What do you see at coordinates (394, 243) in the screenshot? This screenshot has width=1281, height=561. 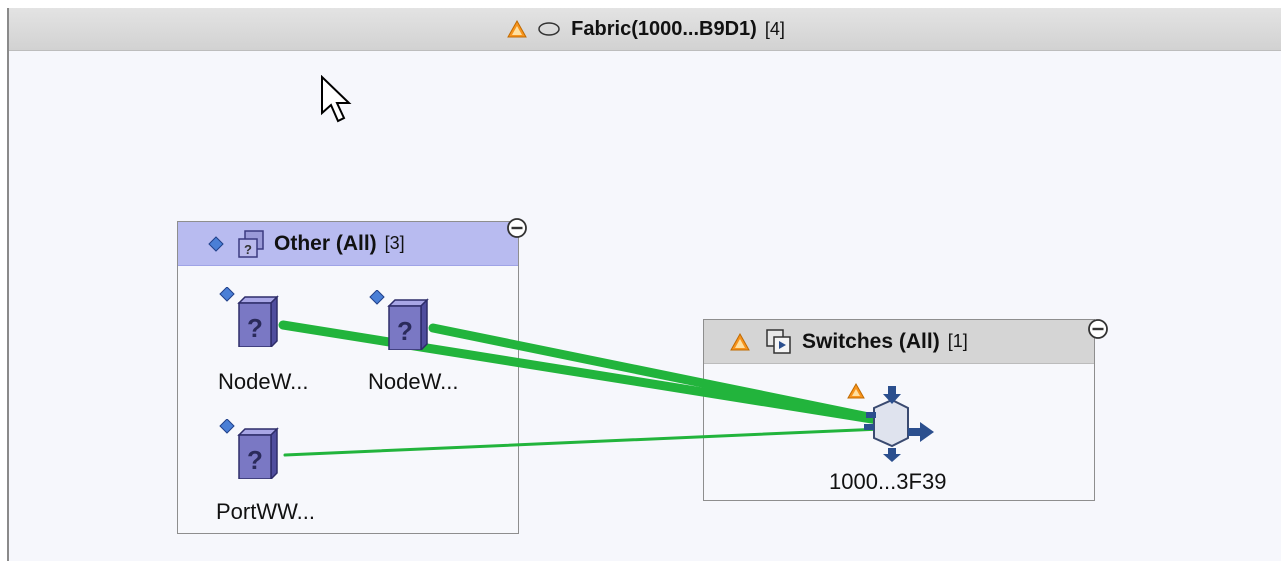 I see `group-other-count: [3]` at bounding box center [394, 243].